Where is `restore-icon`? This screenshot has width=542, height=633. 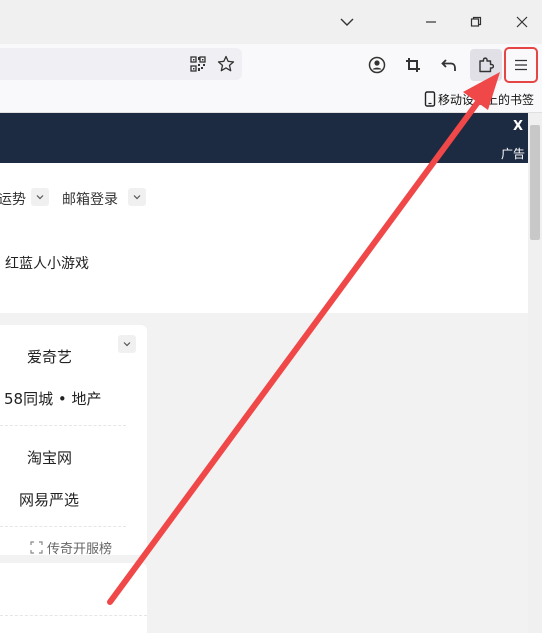
restore-icon is located at coordinates (476, 21).